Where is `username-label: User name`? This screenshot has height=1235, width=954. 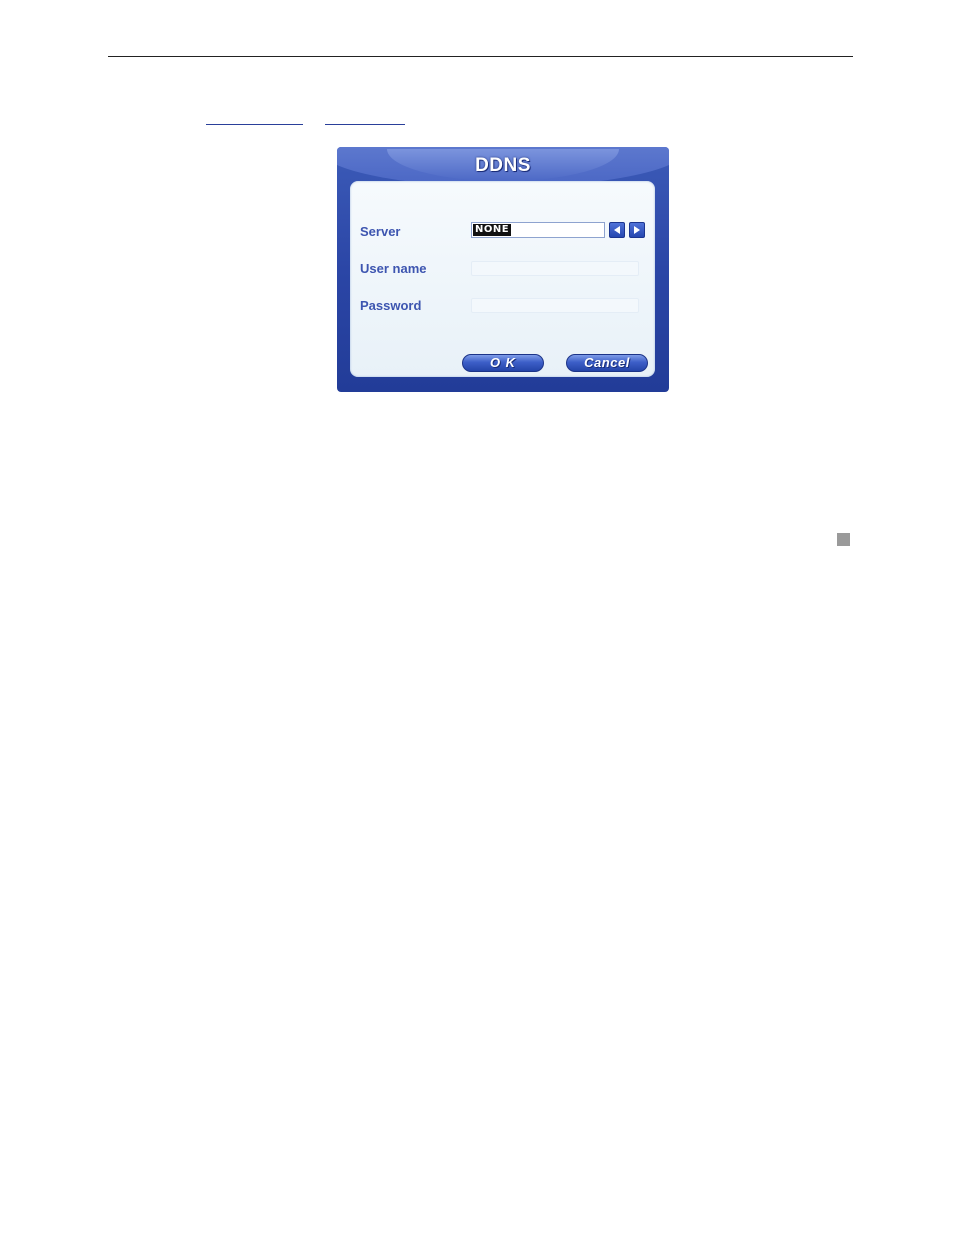 username-label: User name is located at coordinates (393, 268).